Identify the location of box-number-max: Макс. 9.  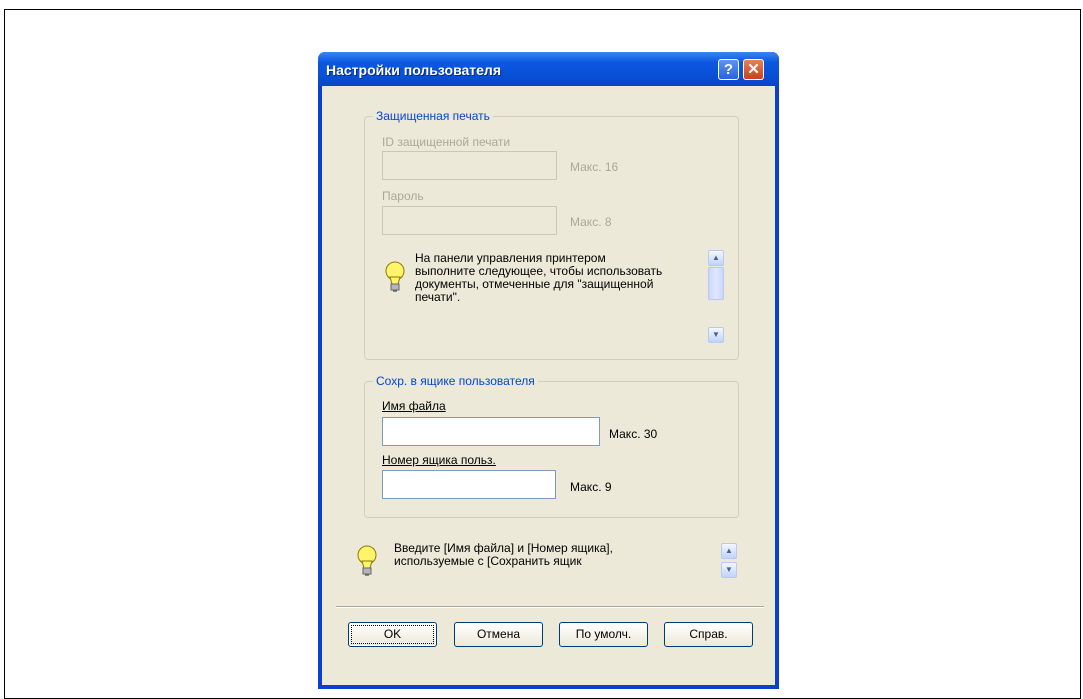
(591, 487).